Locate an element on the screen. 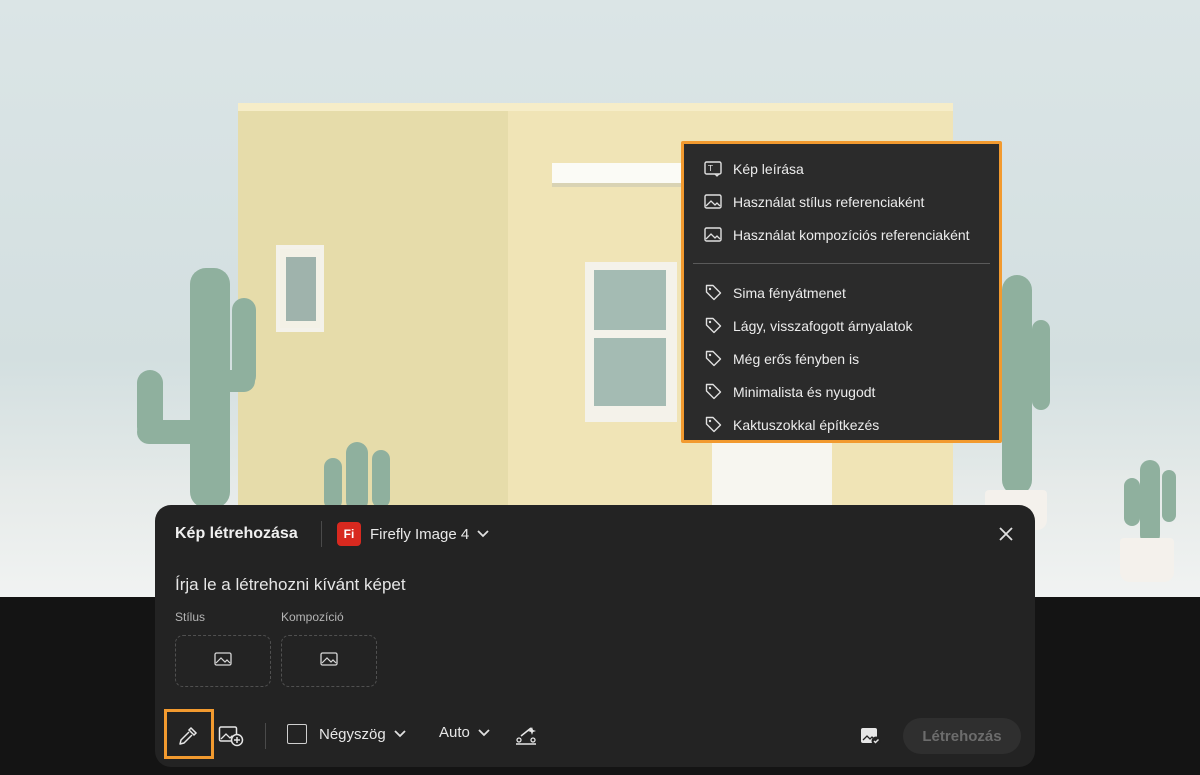  menu-item-tag: Sima fényátmenet is located at coordinates (841, 292).